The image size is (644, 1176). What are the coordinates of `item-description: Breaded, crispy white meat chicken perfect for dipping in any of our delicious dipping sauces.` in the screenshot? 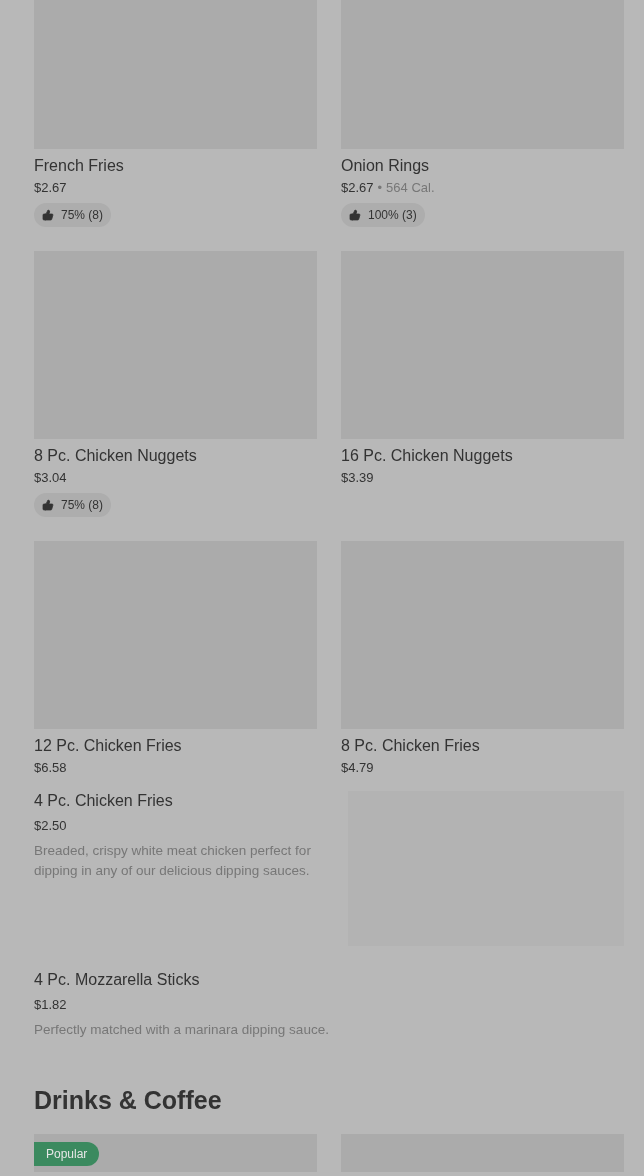 It's located at (173, 861).